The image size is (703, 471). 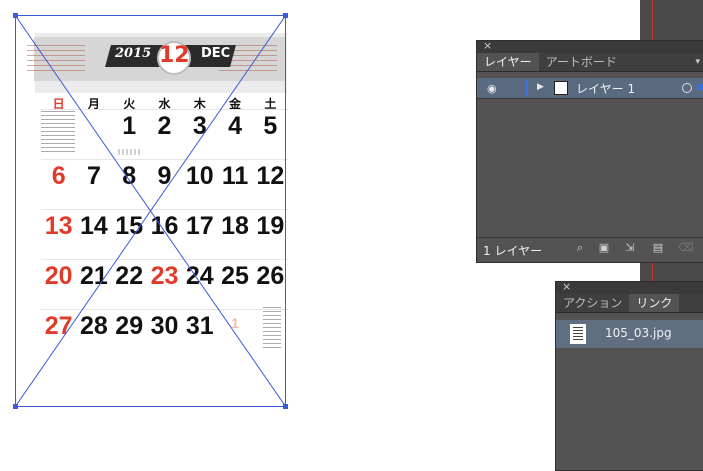 I want to click on links-panel: × アクション リンク 105_03.jpg, so click(x=629, y=375).